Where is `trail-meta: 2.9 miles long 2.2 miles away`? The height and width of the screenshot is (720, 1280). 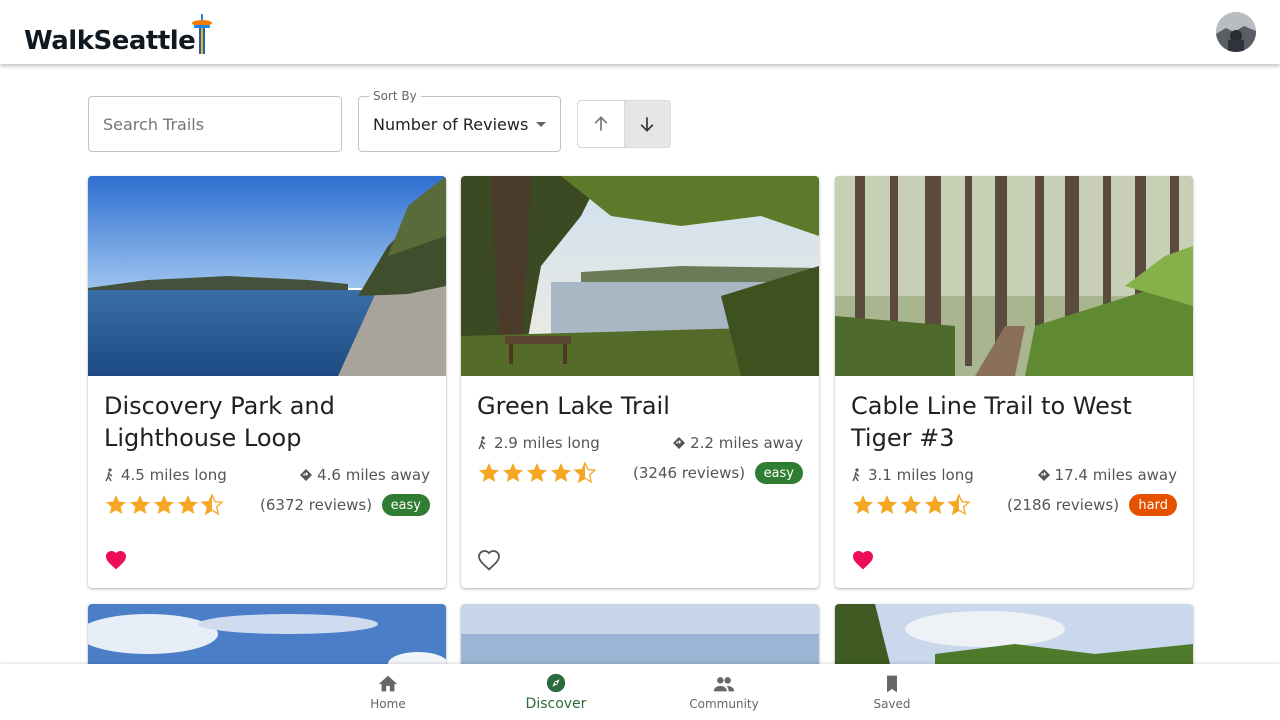
trail-meta: 2.9 miles long 2.2 miles away is located at coordinates (640, 443).